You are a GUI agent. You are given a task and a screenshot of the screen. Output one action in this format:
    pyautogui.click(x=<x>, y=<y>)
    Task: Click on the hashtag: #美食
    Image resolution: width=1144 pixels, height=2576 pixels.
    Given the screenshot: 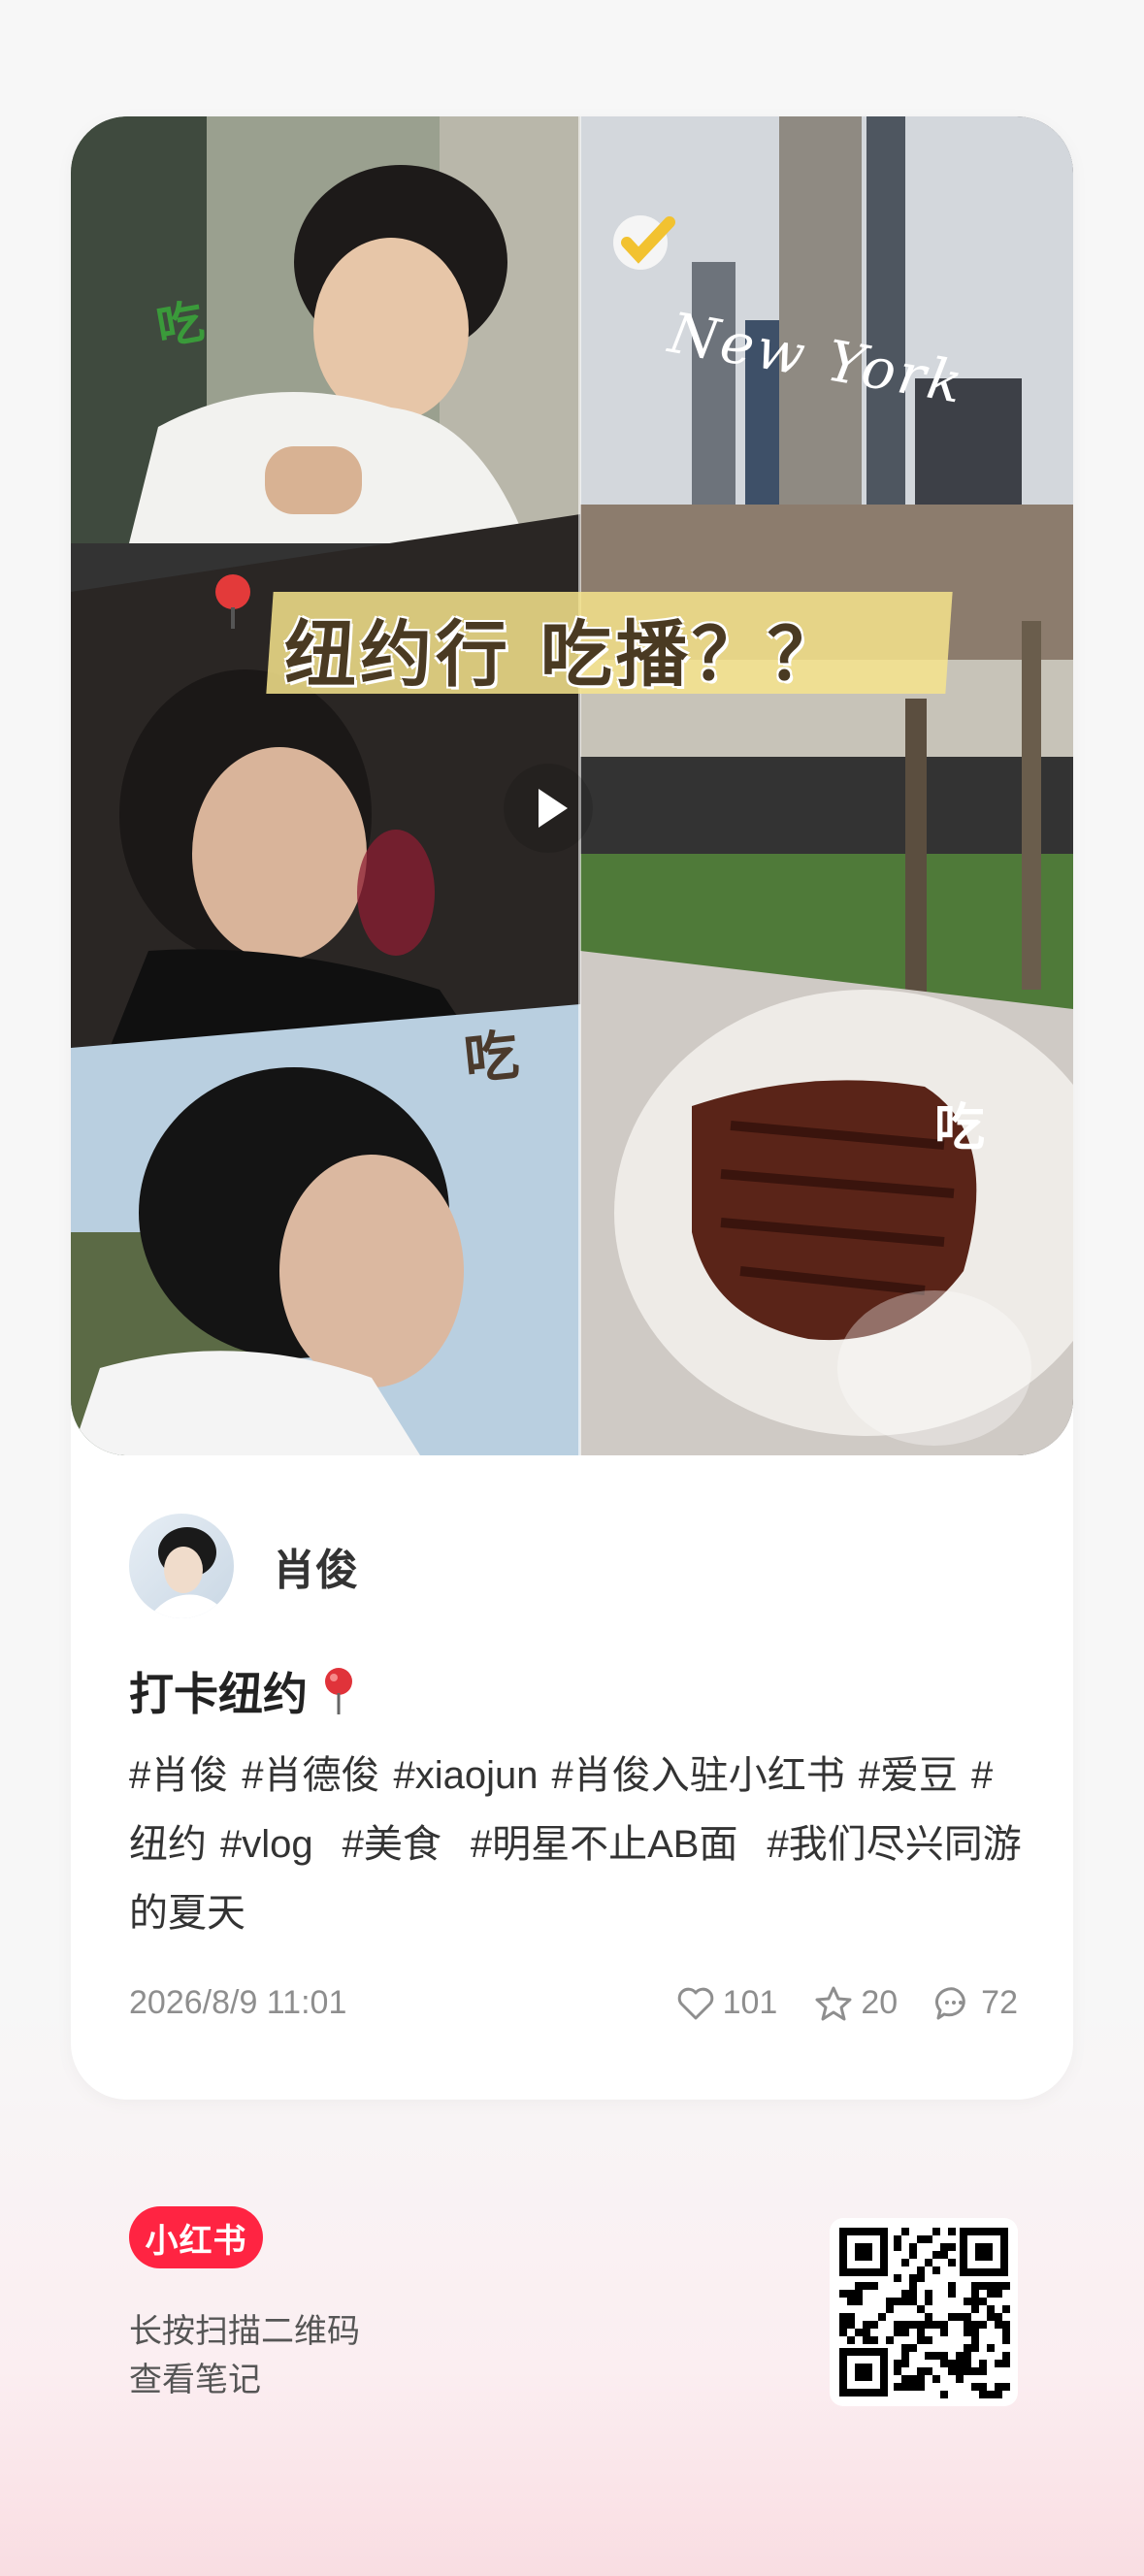 What is the action you would take?
    pyautogui.click(x=392, y=1845)
    